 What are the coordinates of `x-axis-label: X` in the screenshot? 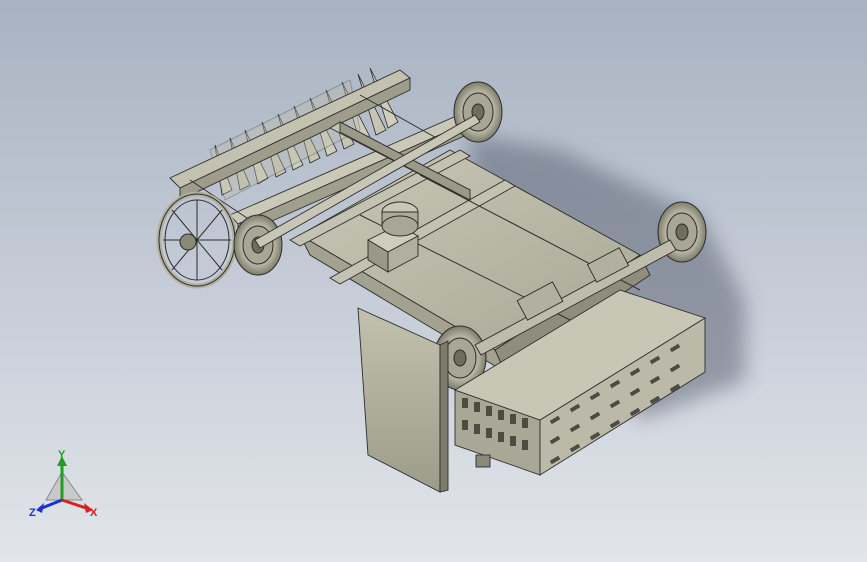 It's located at (94, 513).